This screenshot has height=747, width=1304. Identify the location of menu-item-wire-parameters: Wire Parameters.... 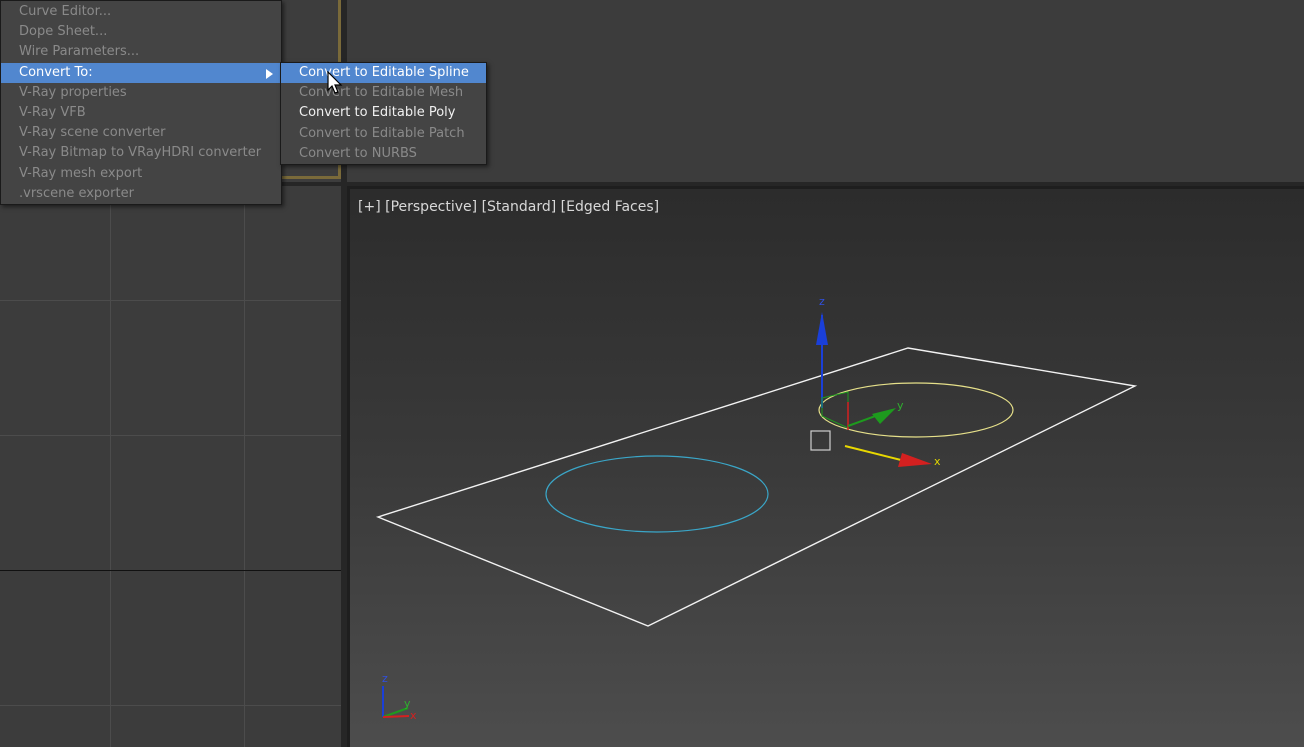
(141, 52).